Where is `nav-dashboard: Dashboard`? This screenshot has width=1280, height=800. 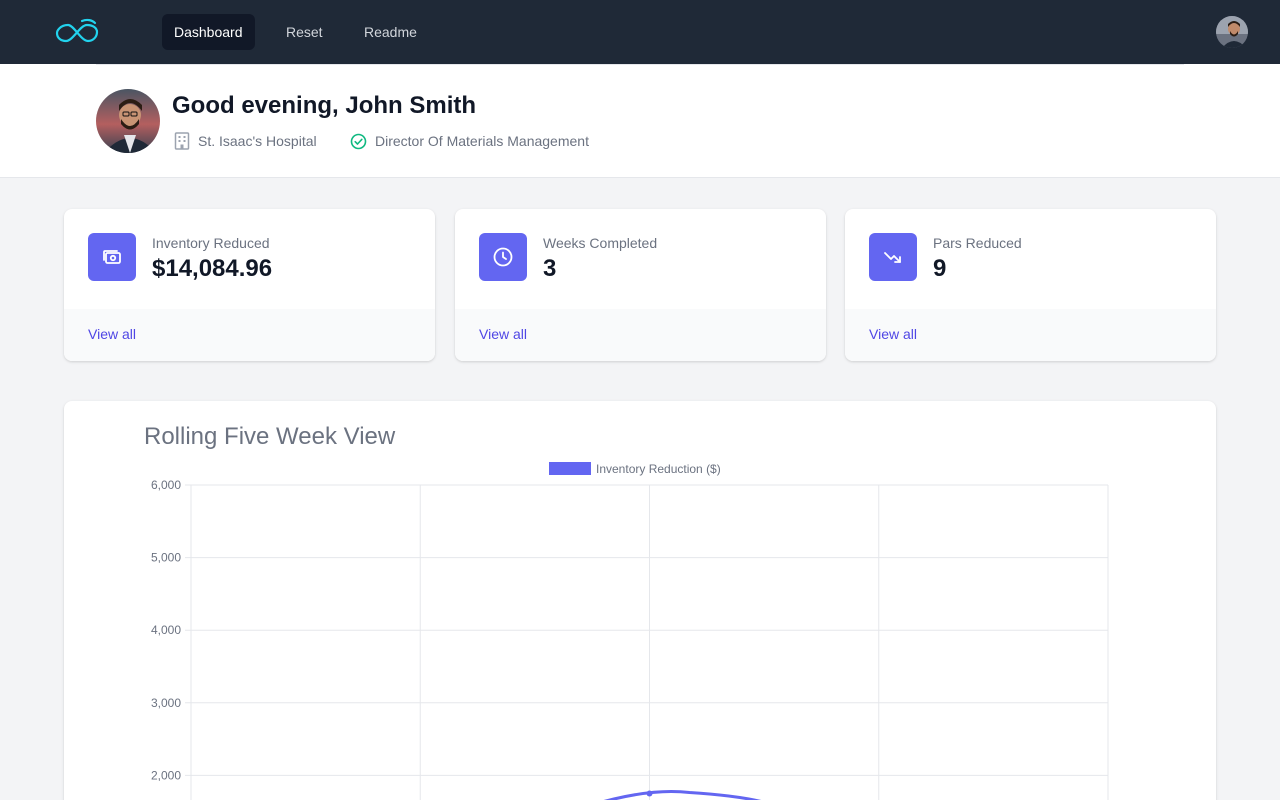
nav-dashboard: Dashboard is located at coordinates (208, 32).